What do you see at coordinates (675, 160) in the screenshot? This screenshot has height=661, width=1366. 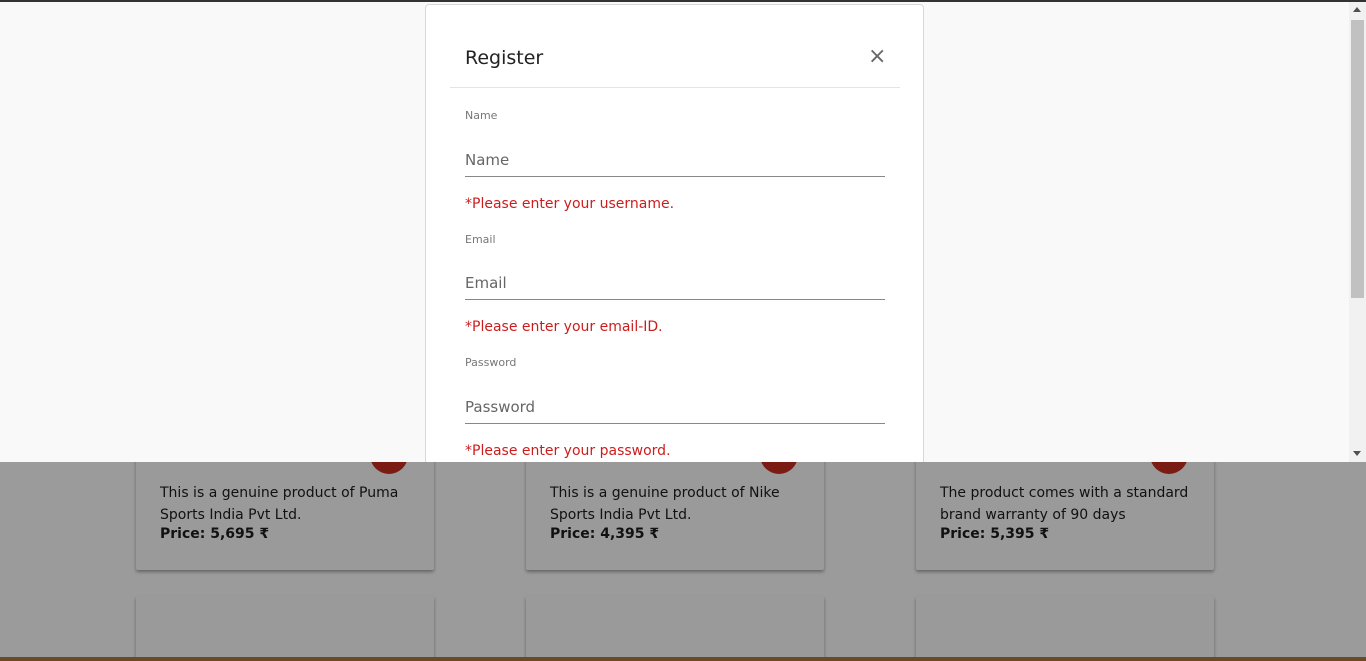 I see `name-input` at bounding box center [675, 160].